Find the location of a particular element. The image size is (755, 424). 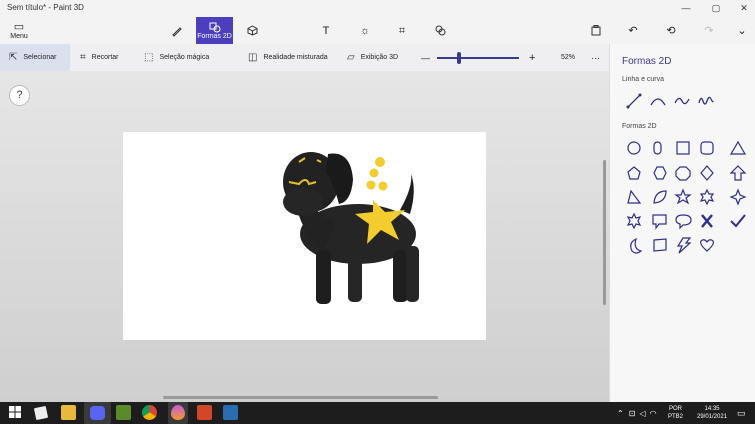

paste-button is located at coordinates (596, 30).